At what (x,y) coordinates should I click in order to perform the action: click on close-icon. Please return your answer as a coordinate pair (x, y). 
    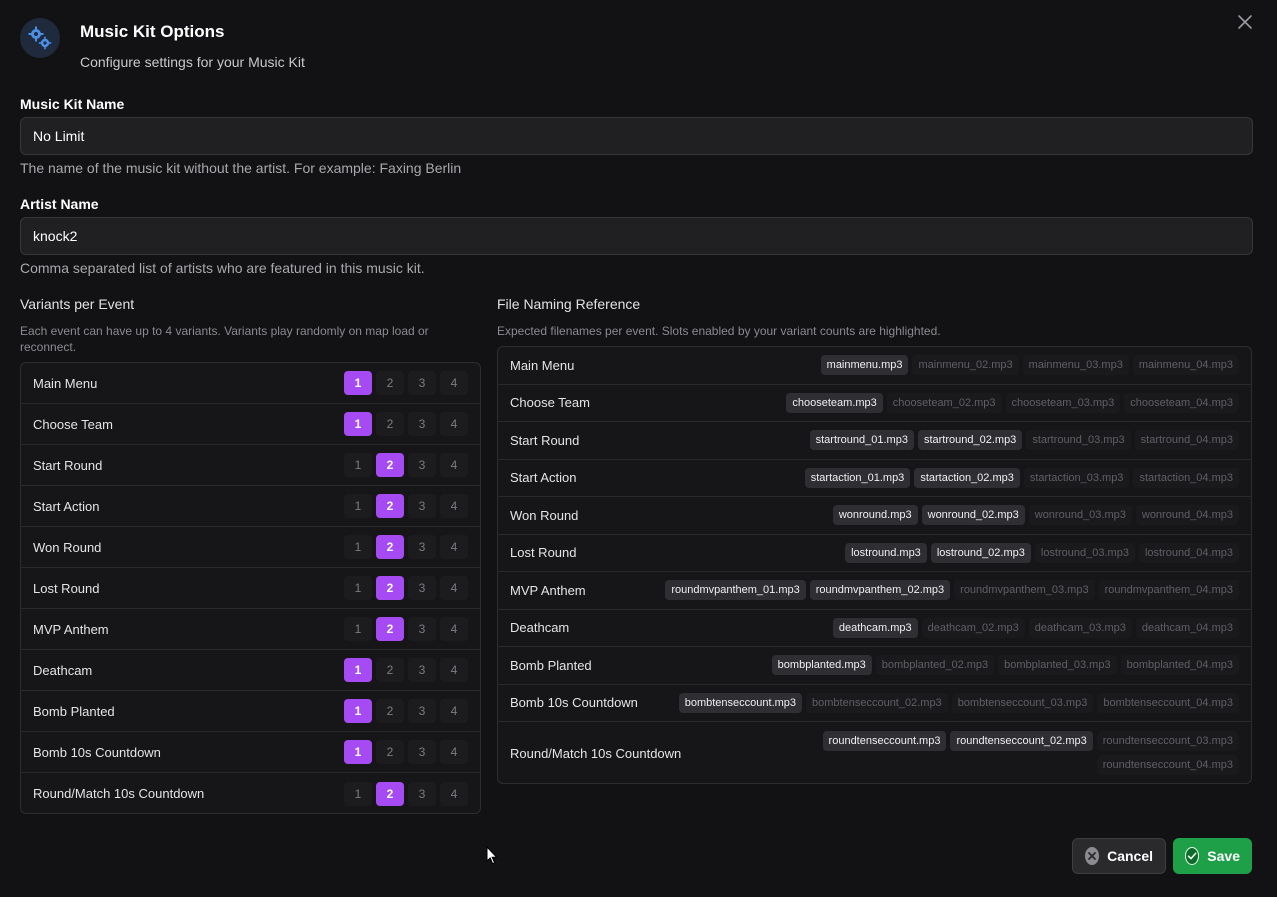
    Looking at the image, I should click on (1245, 22).